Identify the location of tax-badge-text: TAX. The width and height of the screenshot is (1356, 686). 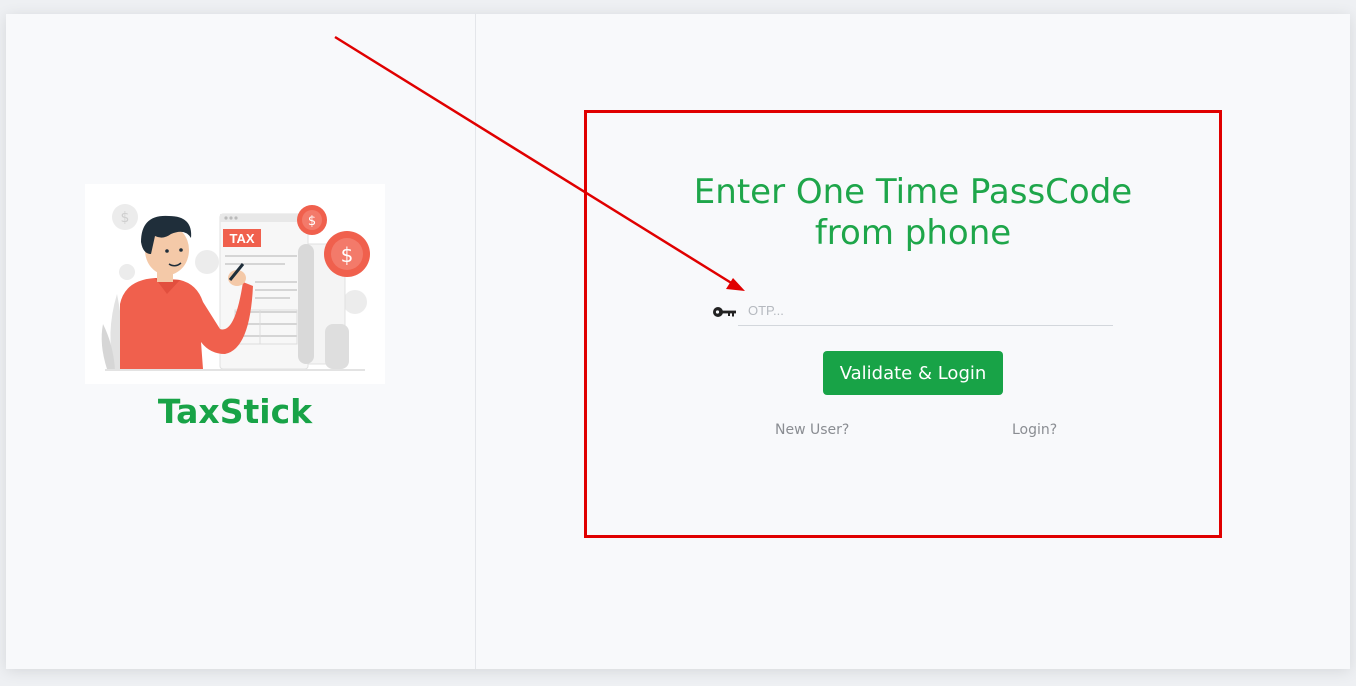
(241, 238).